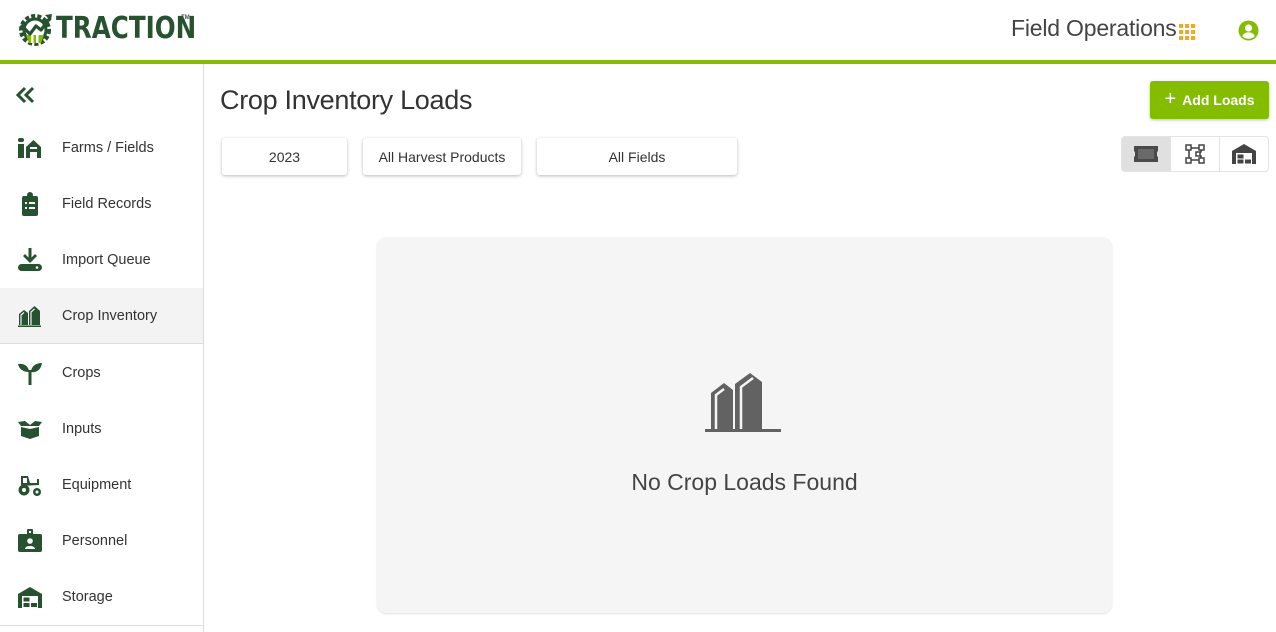 Image resolution: width=1276 pixels, height=632 pixels. I want to click on storage-view-button, so click(1244, 154).